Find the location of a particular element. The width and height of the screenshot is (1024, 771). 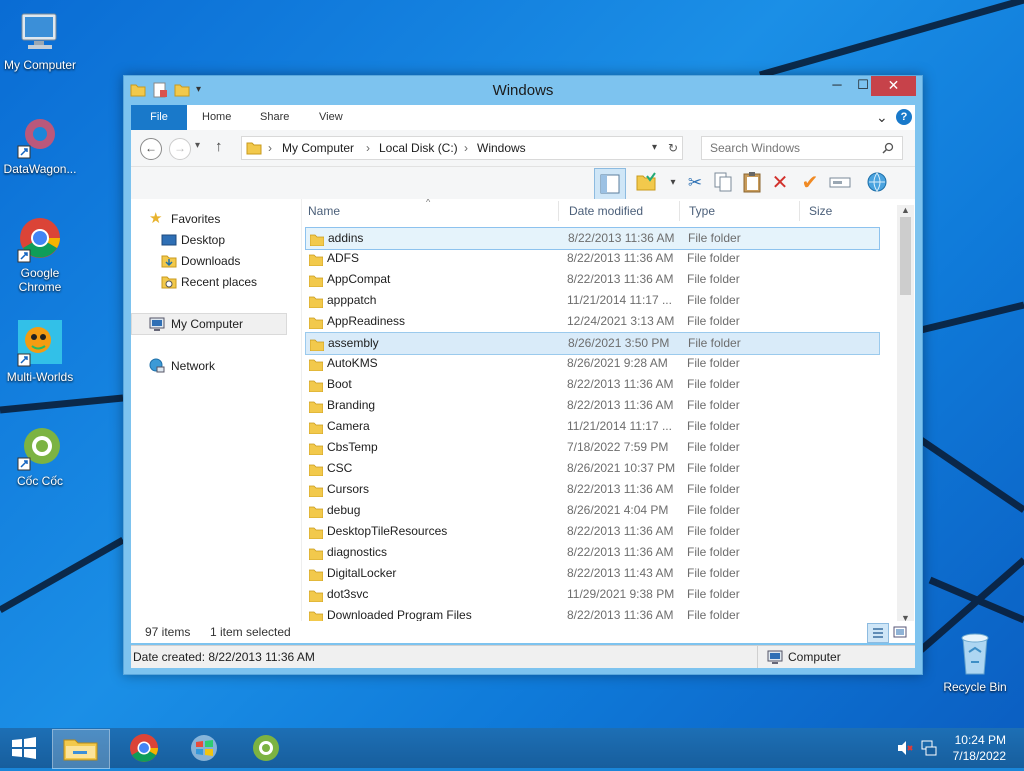

taskbar-chrome is located at coordinates (144, 748).